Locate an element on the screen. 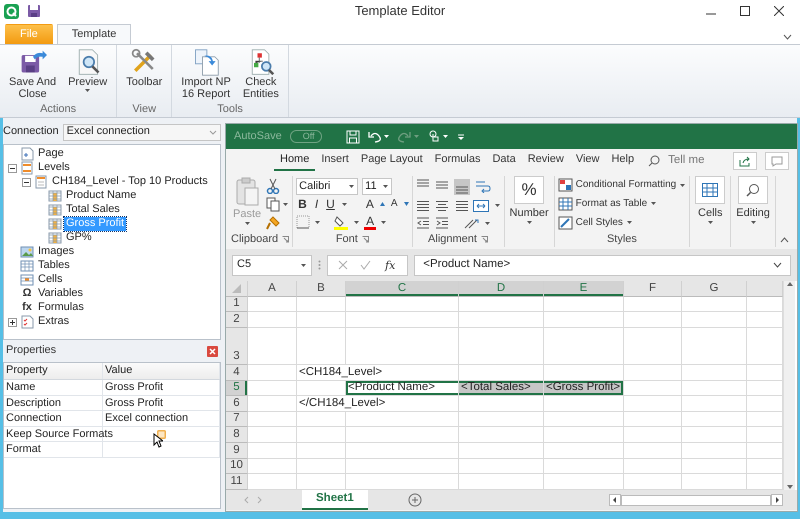  ribbon-tab: Data is located at coordinates (504, 161).